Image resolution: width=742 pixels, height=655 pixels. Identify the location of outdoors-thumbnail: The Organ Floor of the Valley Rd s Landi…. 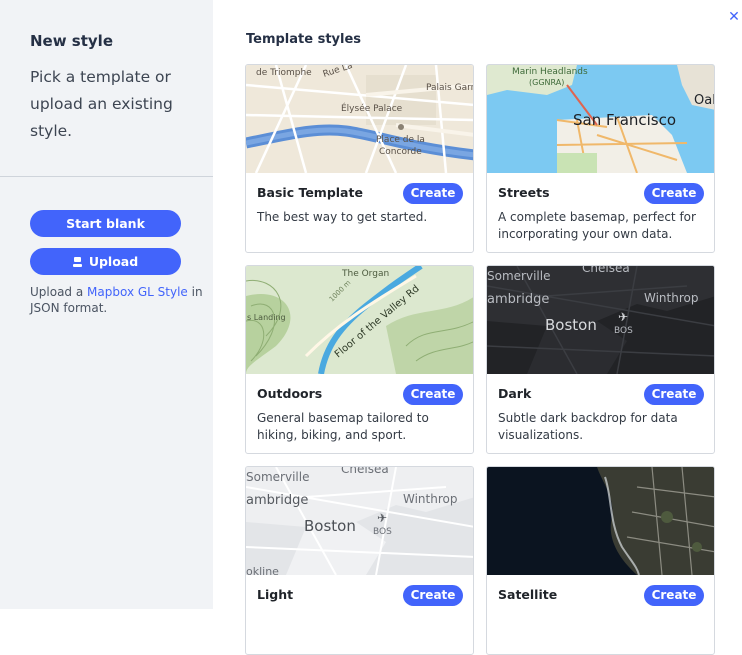
(359, 320).